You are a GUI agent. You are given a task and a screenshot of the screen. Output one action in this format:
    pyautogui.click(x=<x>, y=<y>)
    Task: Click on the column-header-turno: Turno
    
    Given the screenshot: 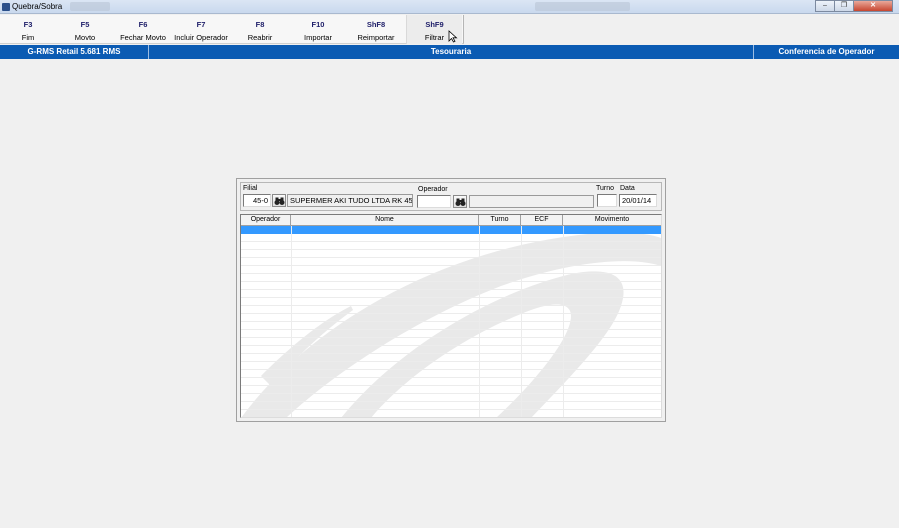 What is the action you would take?
    pyautogui.click(x=500, y=220)
    